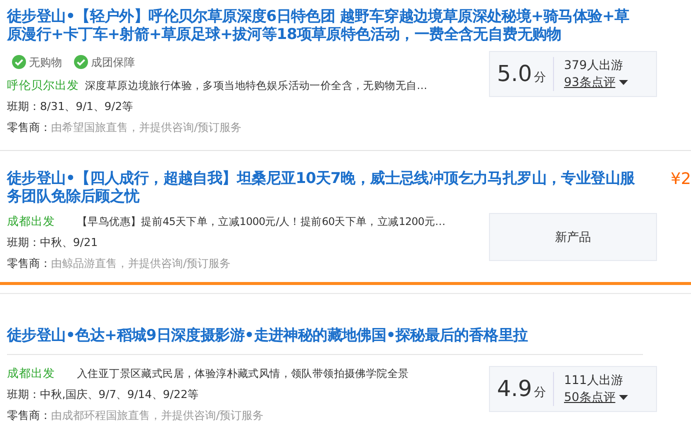  I want to click on rating-score: 5.0 分, so click(521, 74).